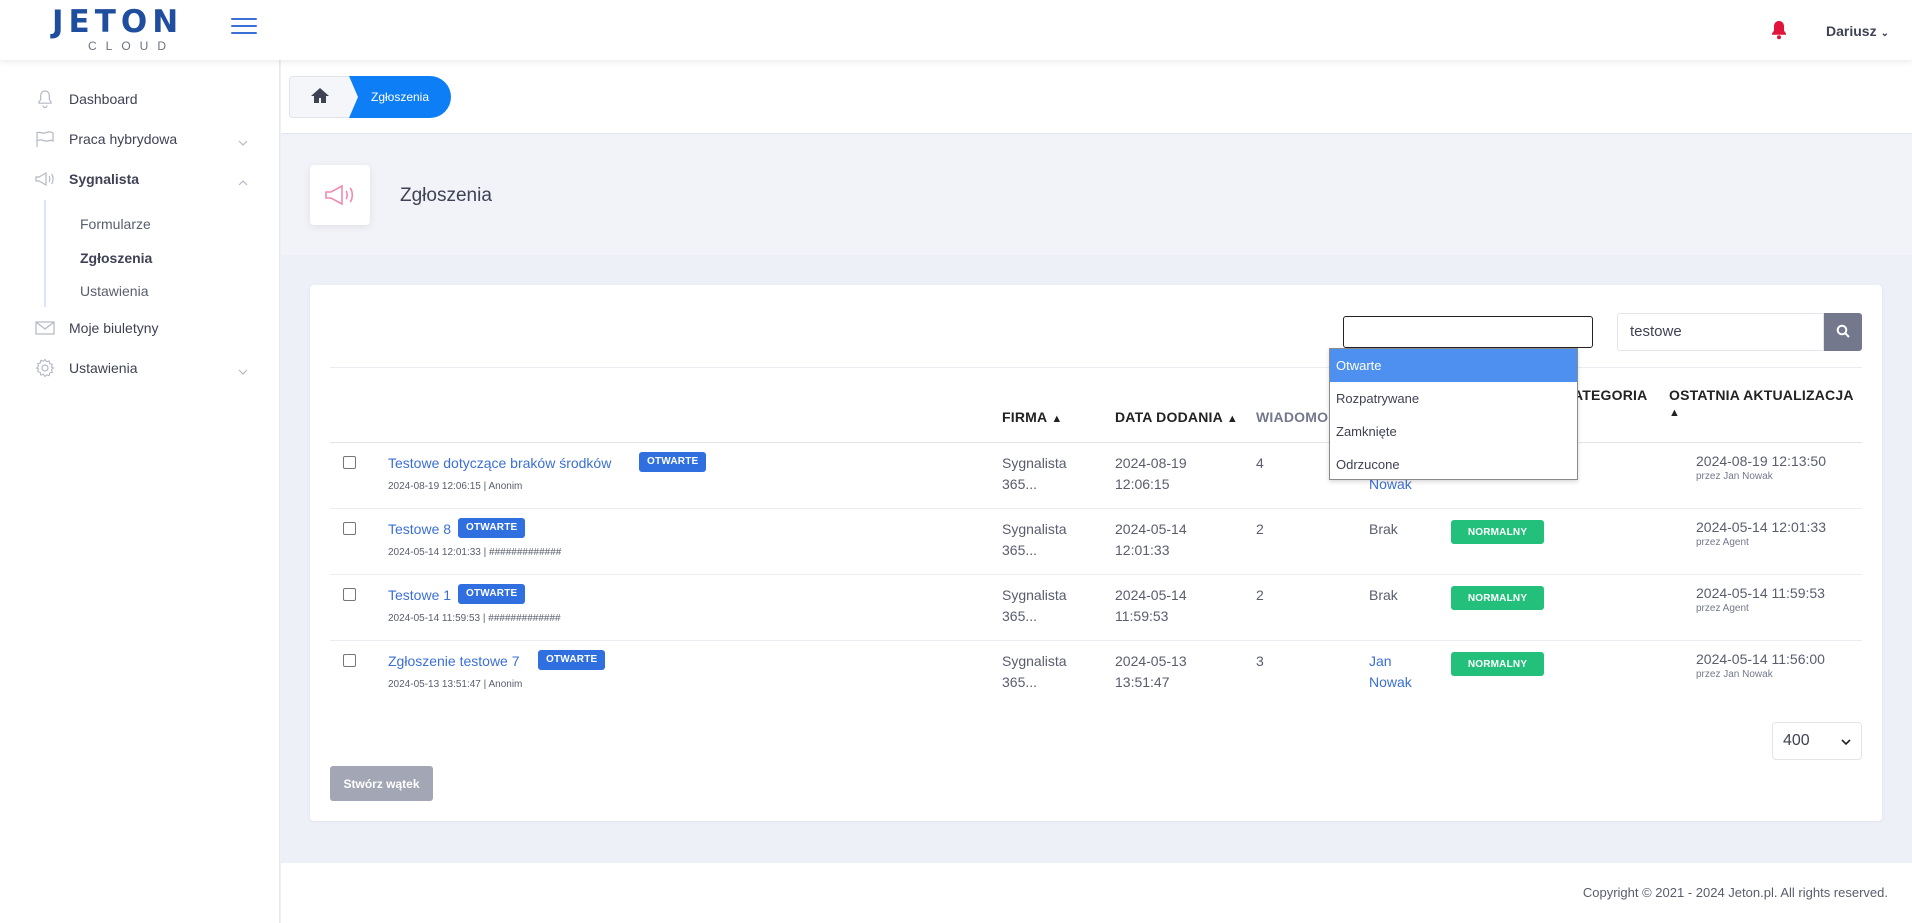 This screenshot has height=923, width=1912. I want to click on status-dropdown-list: Otwarte Rozpatrywane Zamknięte Odrzucone, so click(1453, 414).